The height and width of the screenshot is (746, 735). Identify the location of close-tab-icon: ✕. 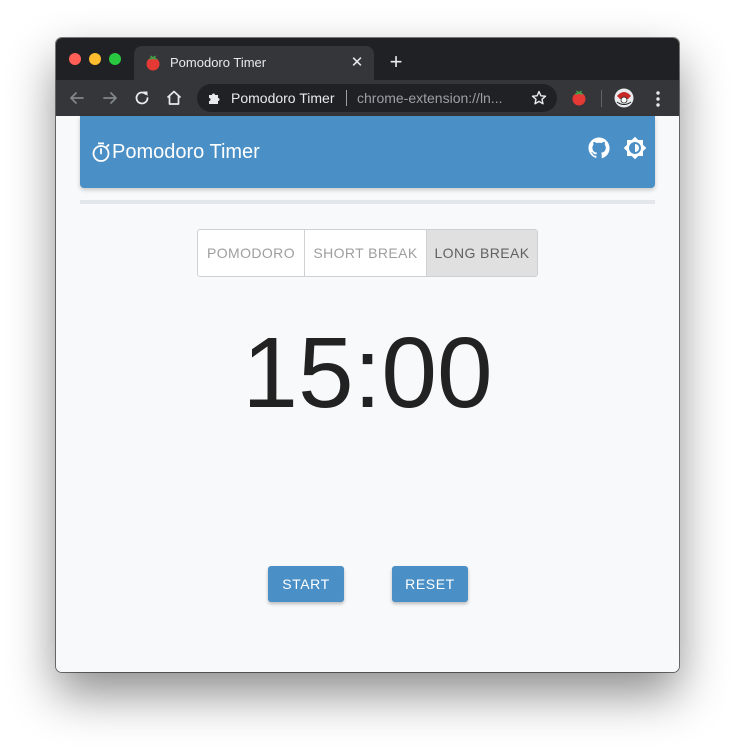
(357, 63).